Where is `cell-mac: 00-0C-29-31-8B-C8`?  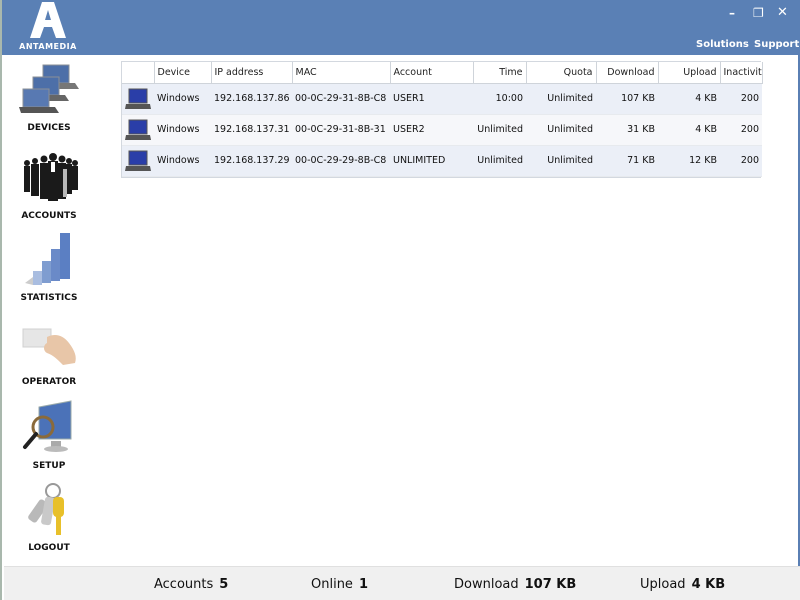
cell-mac: 00-0C-29-31-8B-C8 is located at coordinates (341, 99).